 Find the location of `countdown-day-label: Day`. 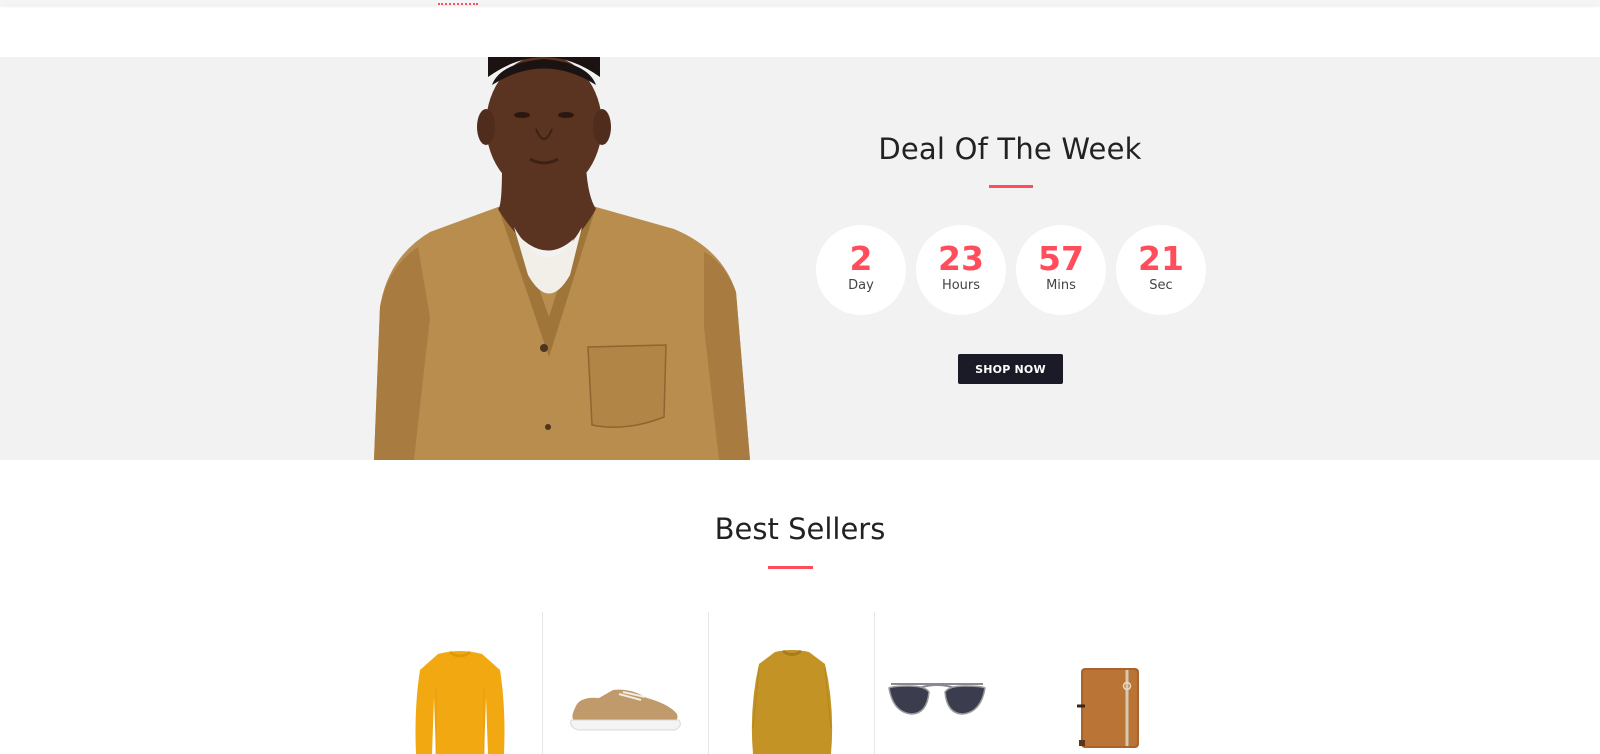

countdown-day-label: Day is located at coordinates (861, 285).